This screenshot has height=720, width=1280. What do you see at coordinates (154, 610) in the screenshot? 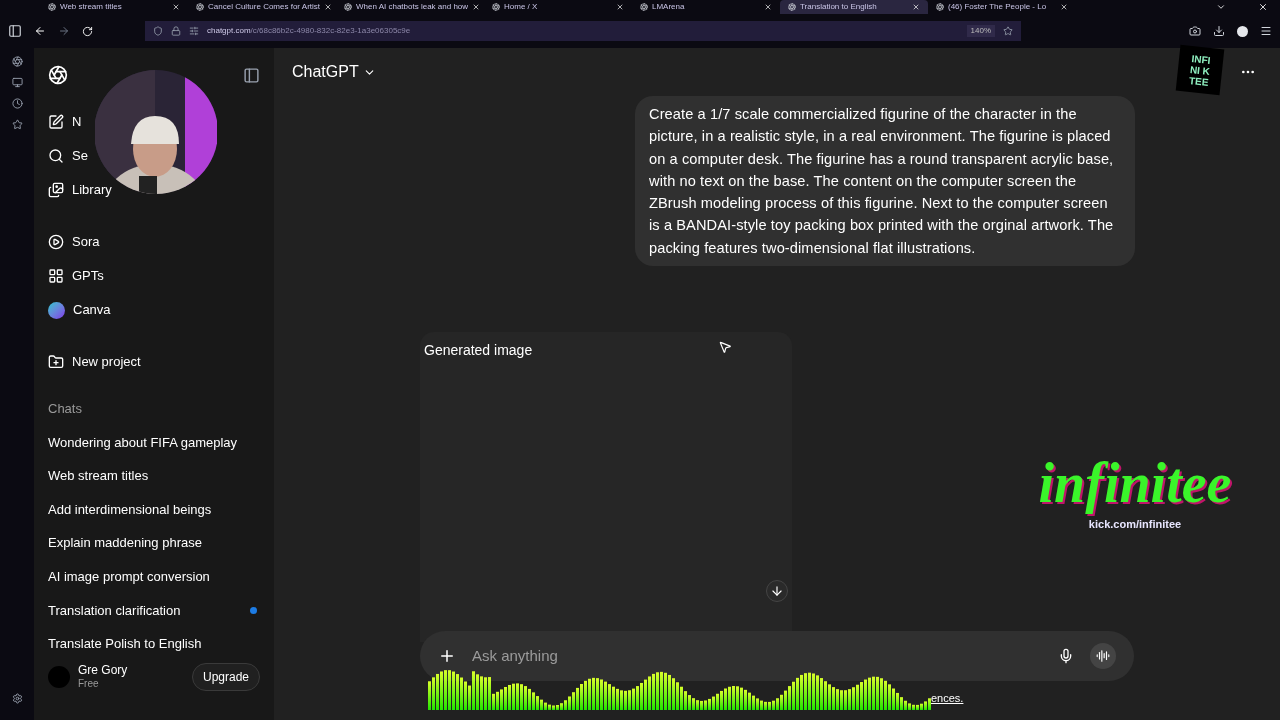
I see `chat-item: Translation clarification` at bounding box center [154, 610].